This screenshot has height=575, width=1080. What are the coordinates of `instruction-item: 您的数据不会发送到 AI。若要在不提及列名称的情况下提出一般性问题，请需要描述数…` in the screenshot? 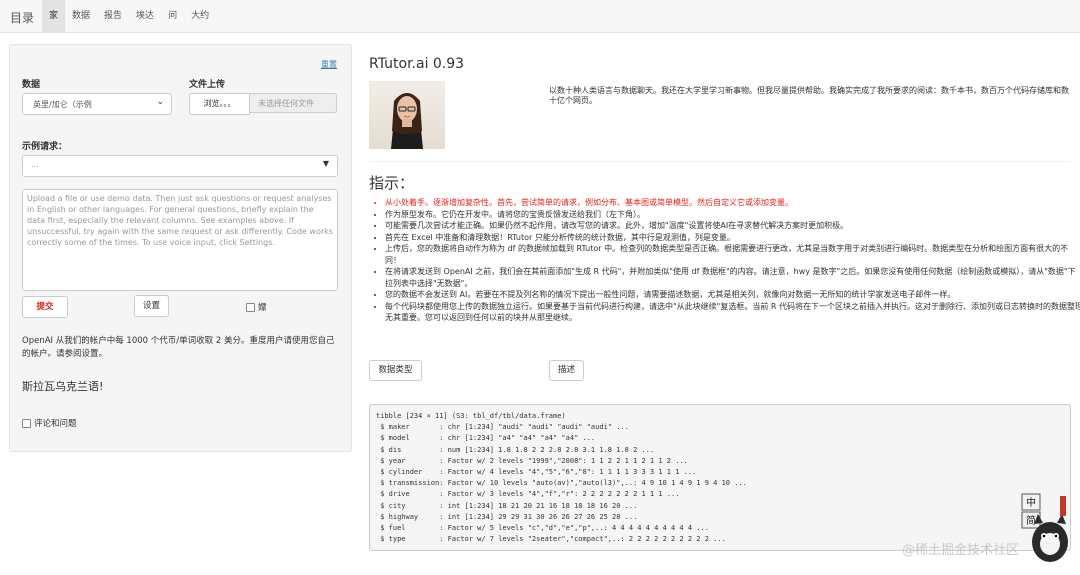 It's located at (732, 295).